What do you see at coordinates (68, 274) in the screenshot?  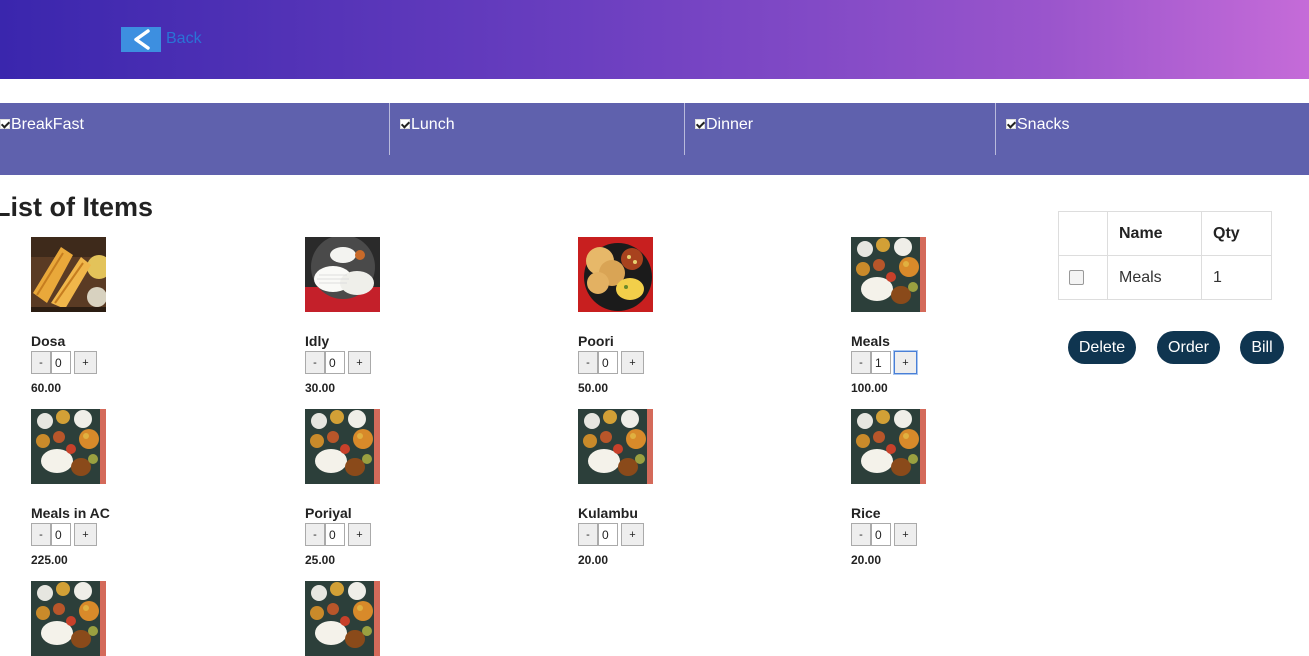 I see `dosa-image` at bounding box center [68, 274].